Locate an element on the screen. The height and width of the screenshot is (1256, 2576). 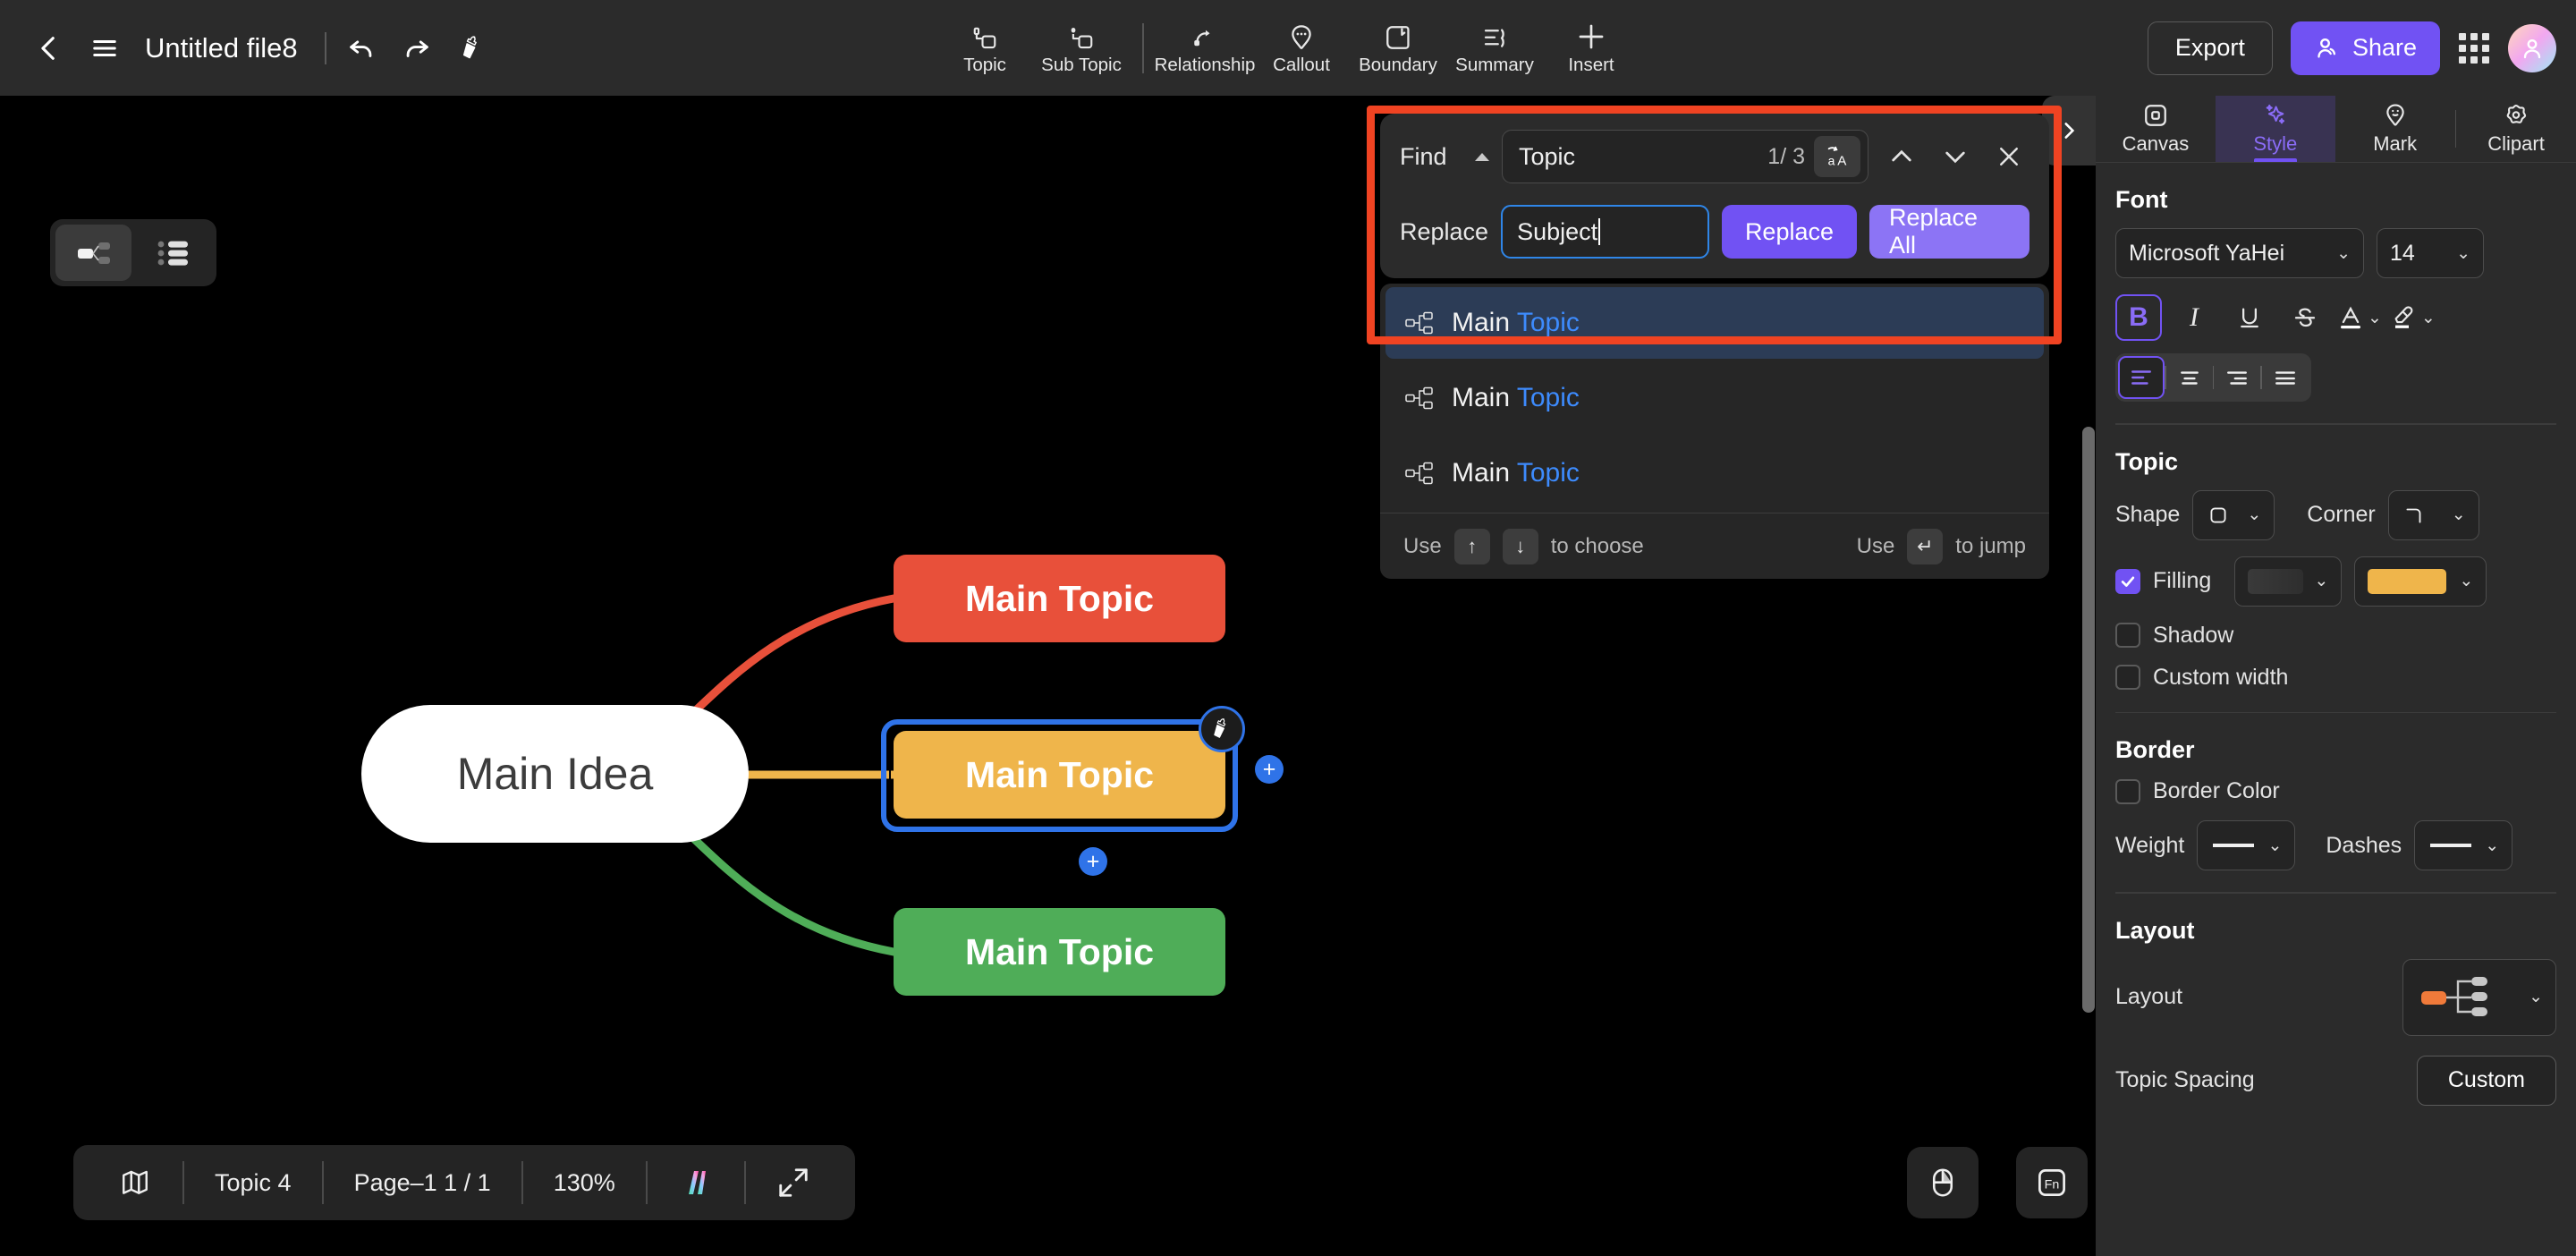
text-cursor is located at coordinates (1599, 232).